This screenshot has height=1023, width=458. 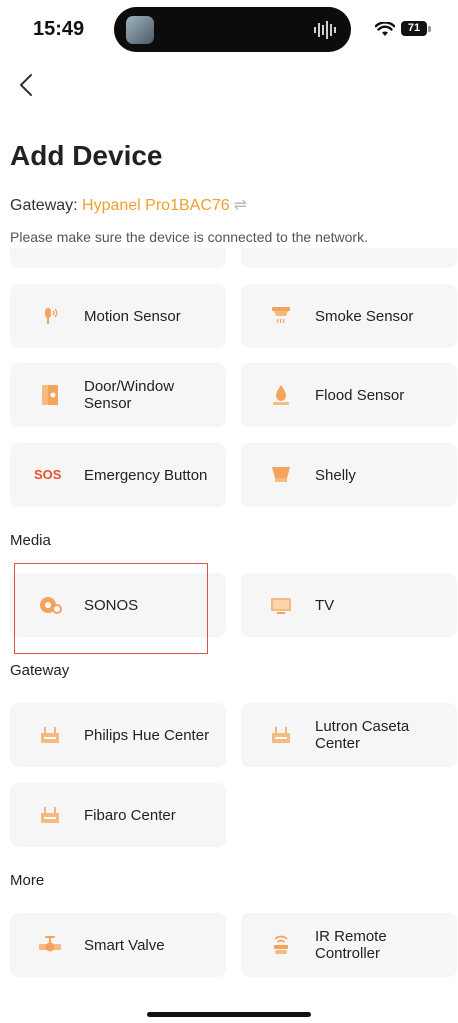 I want to click on device-card-lutron-caseta-center: Lutron Caseta Center, so click(x=349, y=735).